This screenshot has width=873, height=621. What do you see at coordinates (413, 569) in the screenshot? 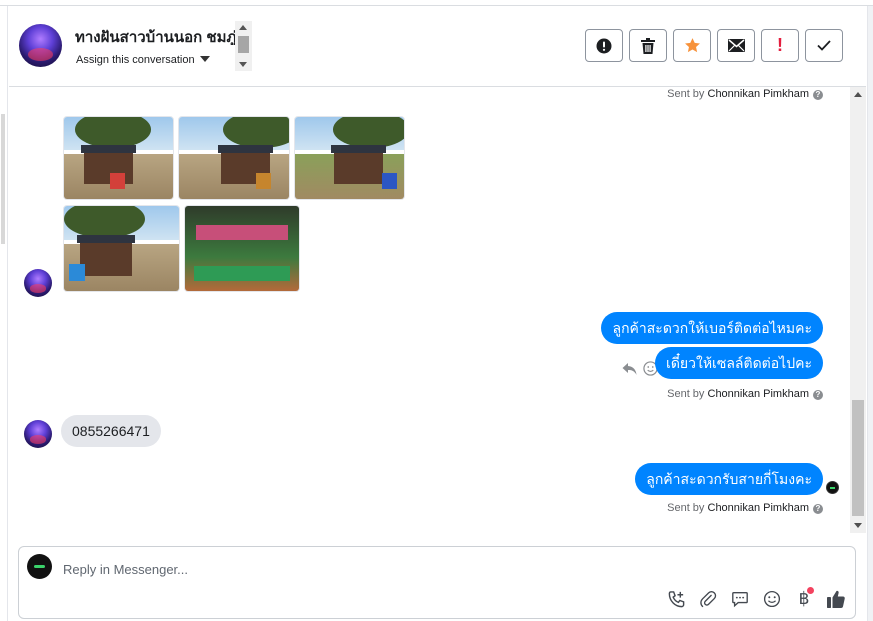
I see `reply-input` at bounding box center [413, 569].